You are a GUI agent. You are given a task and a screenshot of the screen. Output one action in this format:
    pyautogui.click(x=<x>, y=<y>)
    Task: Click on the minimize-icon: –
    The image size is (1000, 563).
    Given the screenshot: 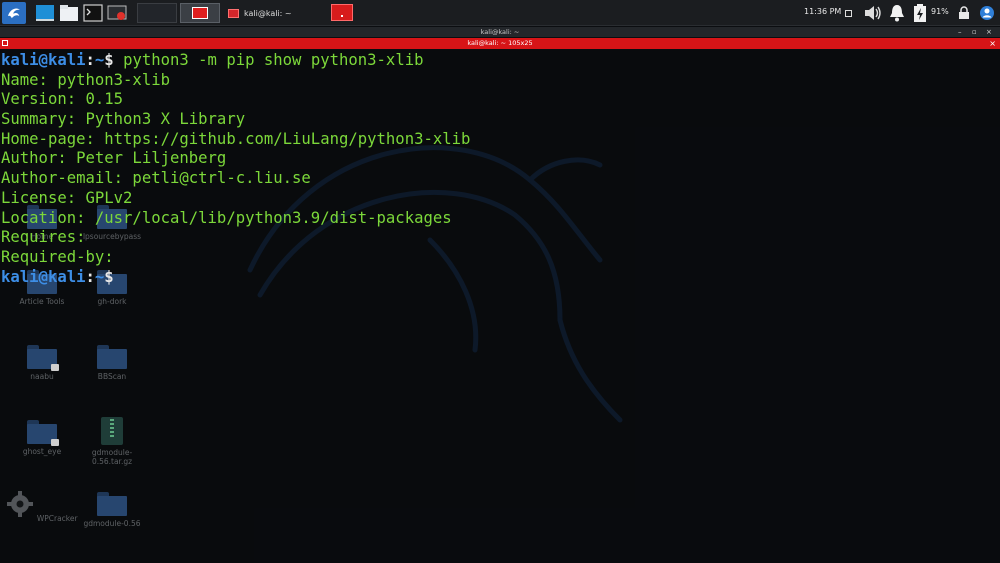 What is the action you would take?
    pyautogui.click(x=960, y=32)
    